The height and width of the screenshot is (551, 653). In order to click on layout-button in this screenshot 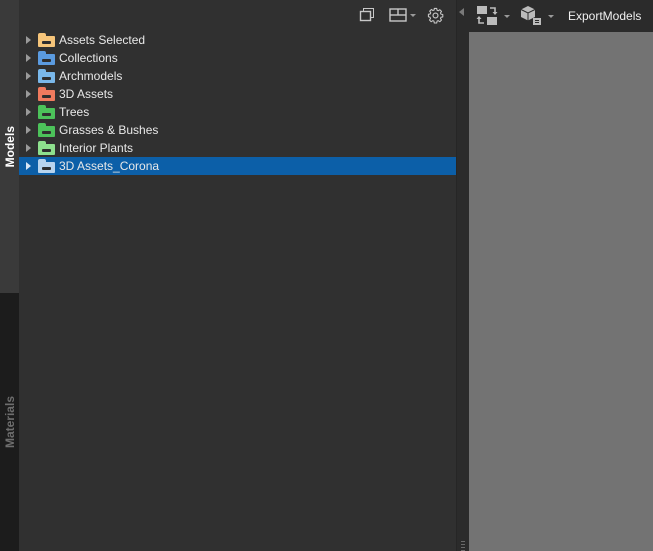, I will do `click(402, 15)`.